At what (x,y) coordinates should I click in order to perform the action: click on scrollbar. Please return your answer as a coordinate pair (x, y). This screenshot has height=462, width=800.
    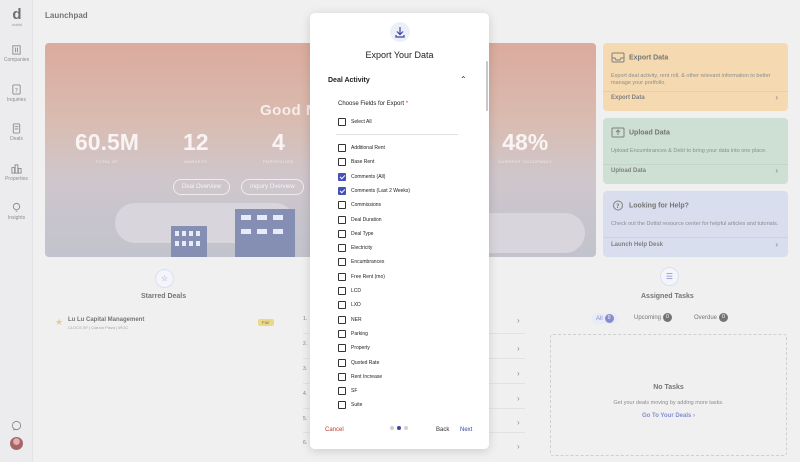
    Looking at the image, I should click on (487, 86).